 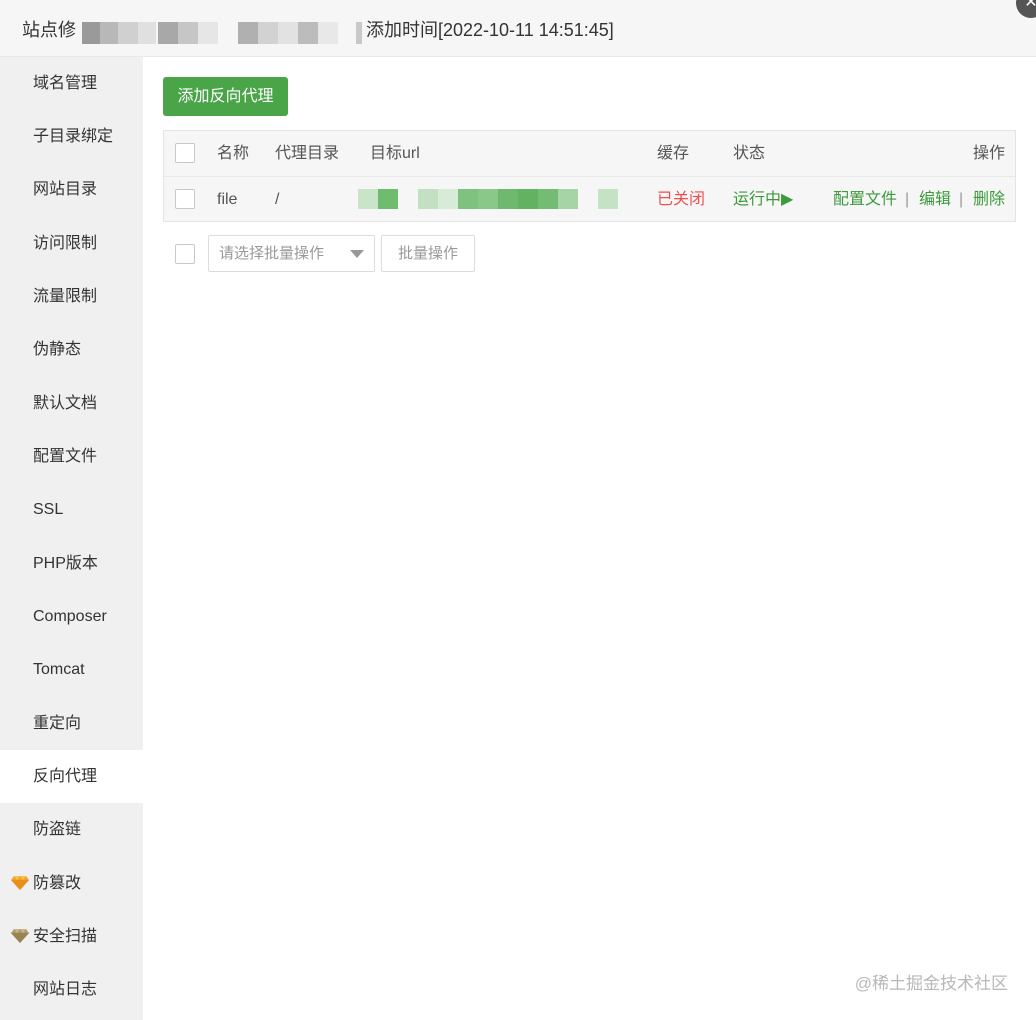 What do you see at coordinates (1026, 9) in the screenshot?
I see `close-icon: ✕` at bounding box center [1026, 9].